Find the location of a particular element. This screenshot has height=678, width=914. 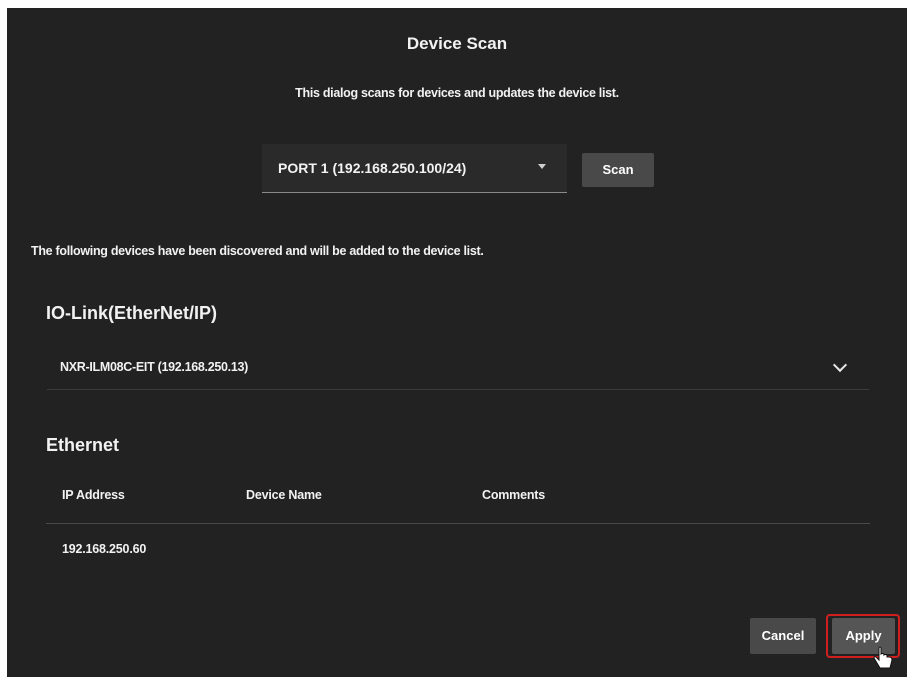

ethernet-table-header: IP Address Device Name Comments is located at coordinates (458, 500).